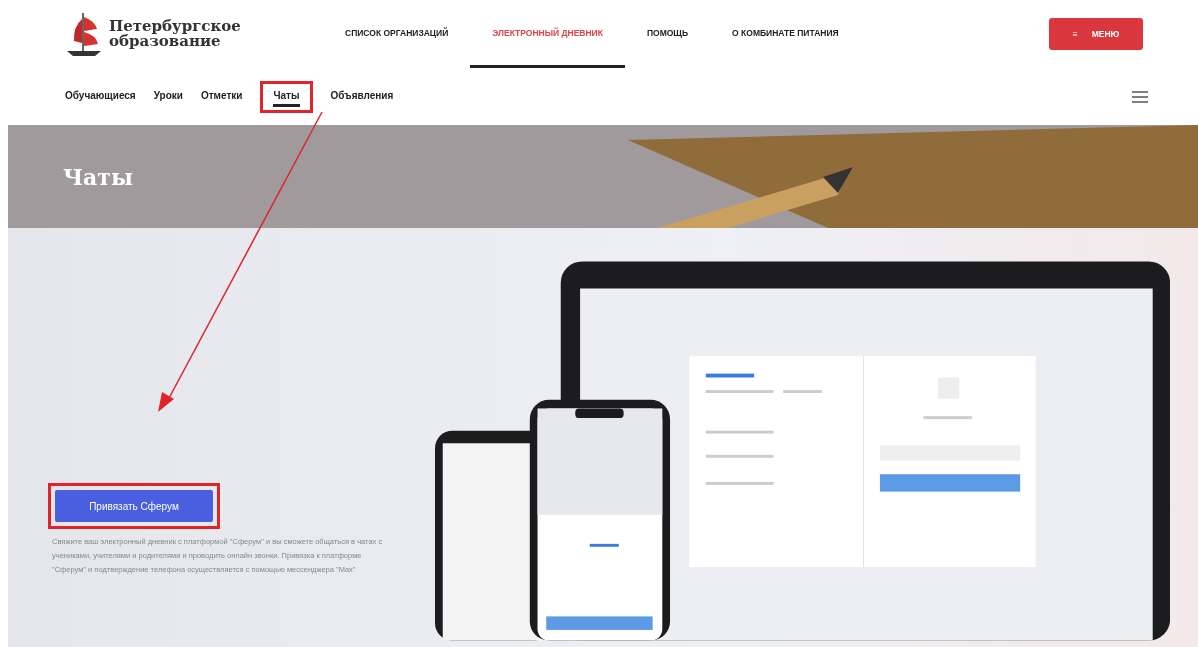 This screenshot has height=647, width=1198. What do you see at coordinates (785, 34) in the screenshot?
I see `nav-link: О КОМБИНАТЕ ПИТАНИЯ` at bounding box center [785, 34].